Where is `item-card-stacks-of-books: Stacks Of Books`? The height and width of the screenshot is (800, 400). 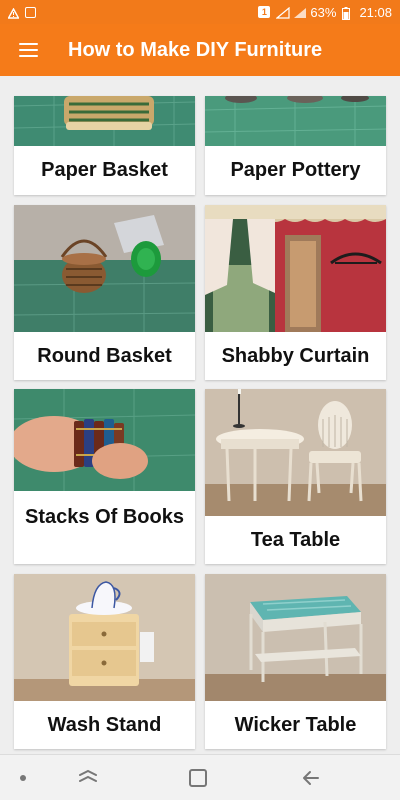
item-card-stacks-of-books: Stacks Of Books is located at coordinates (104, 476).